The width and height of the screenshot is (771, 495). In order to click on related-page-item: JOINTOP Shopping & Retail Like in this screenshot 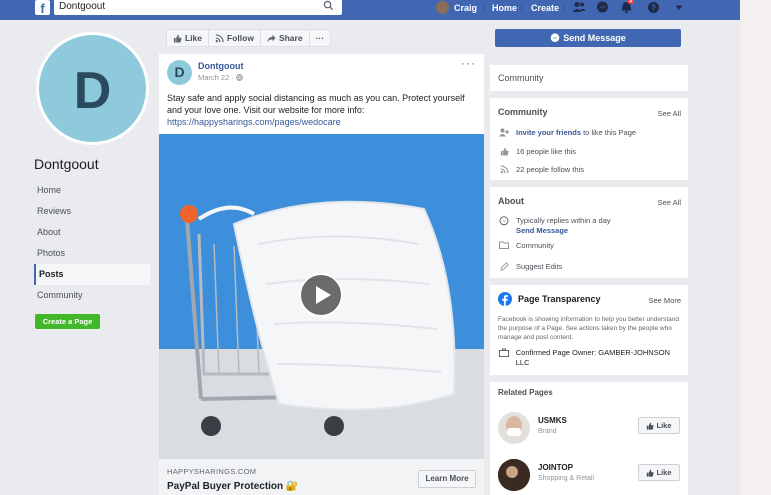, I will do `click(589, 475)`.